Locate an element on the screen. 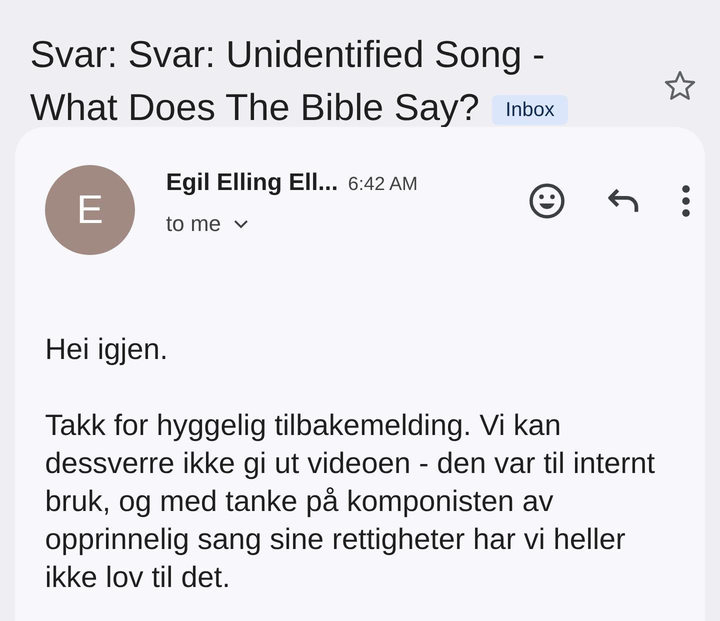 The width and height of the screenshot is (720, 621). emoji-reaction-button is located at coordinates (547, 201).